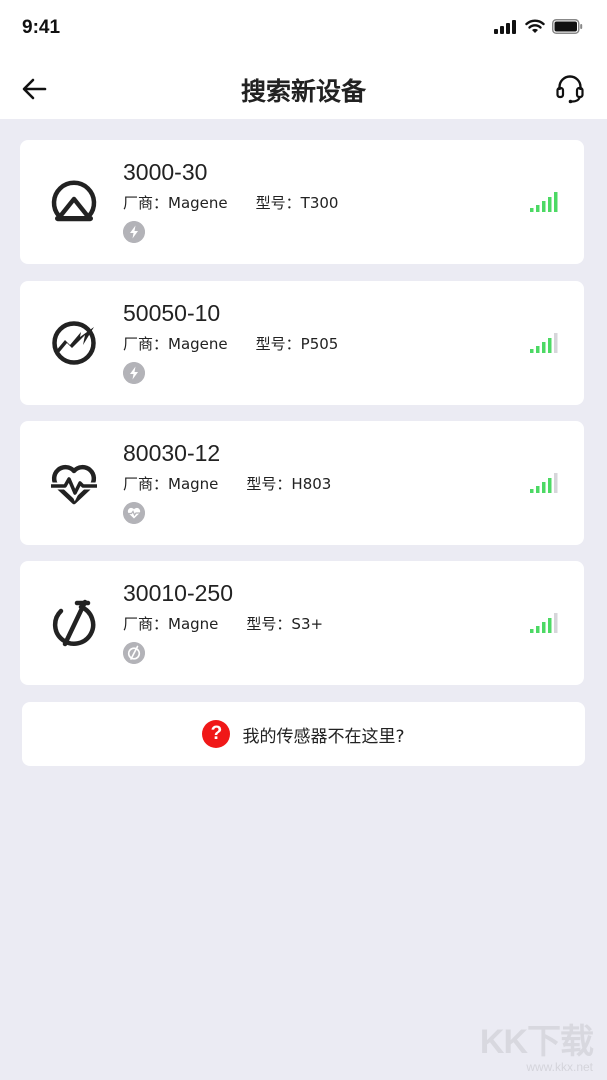 The height and width of the screenshot is (1080, 607). What do you see at coordinates (567, 26) in the screenshot?
I see `battery-icon` at bounding box center [567, 26].